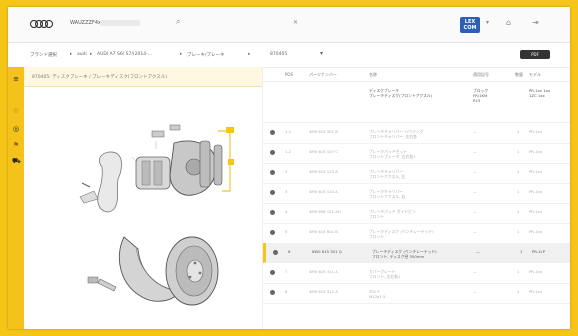 The width and height of the screenshot is (578, 336). What do you see at coordinates (16, 129) in the screenshot?
I see `globe-icon: ◎` at bounding box center [16, 129].